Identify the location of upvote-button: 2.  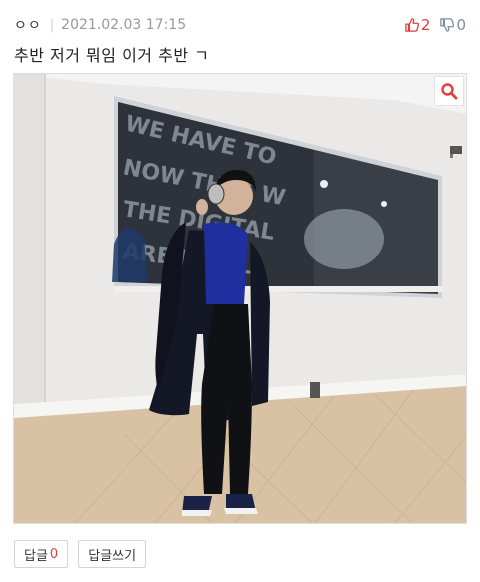
(418, 25).